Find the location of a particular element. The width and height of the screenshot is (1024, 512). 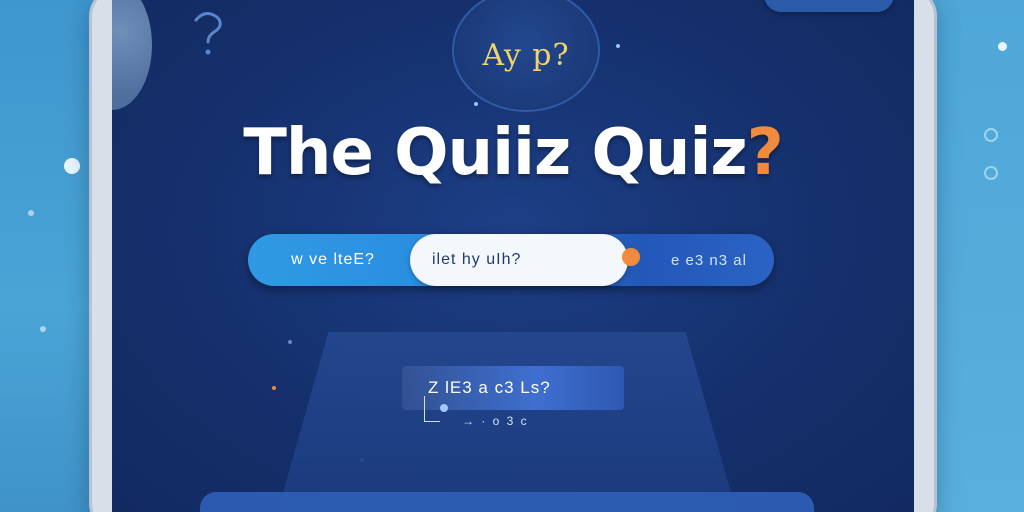

card-bracket-line is located at coordinates (432, 409).